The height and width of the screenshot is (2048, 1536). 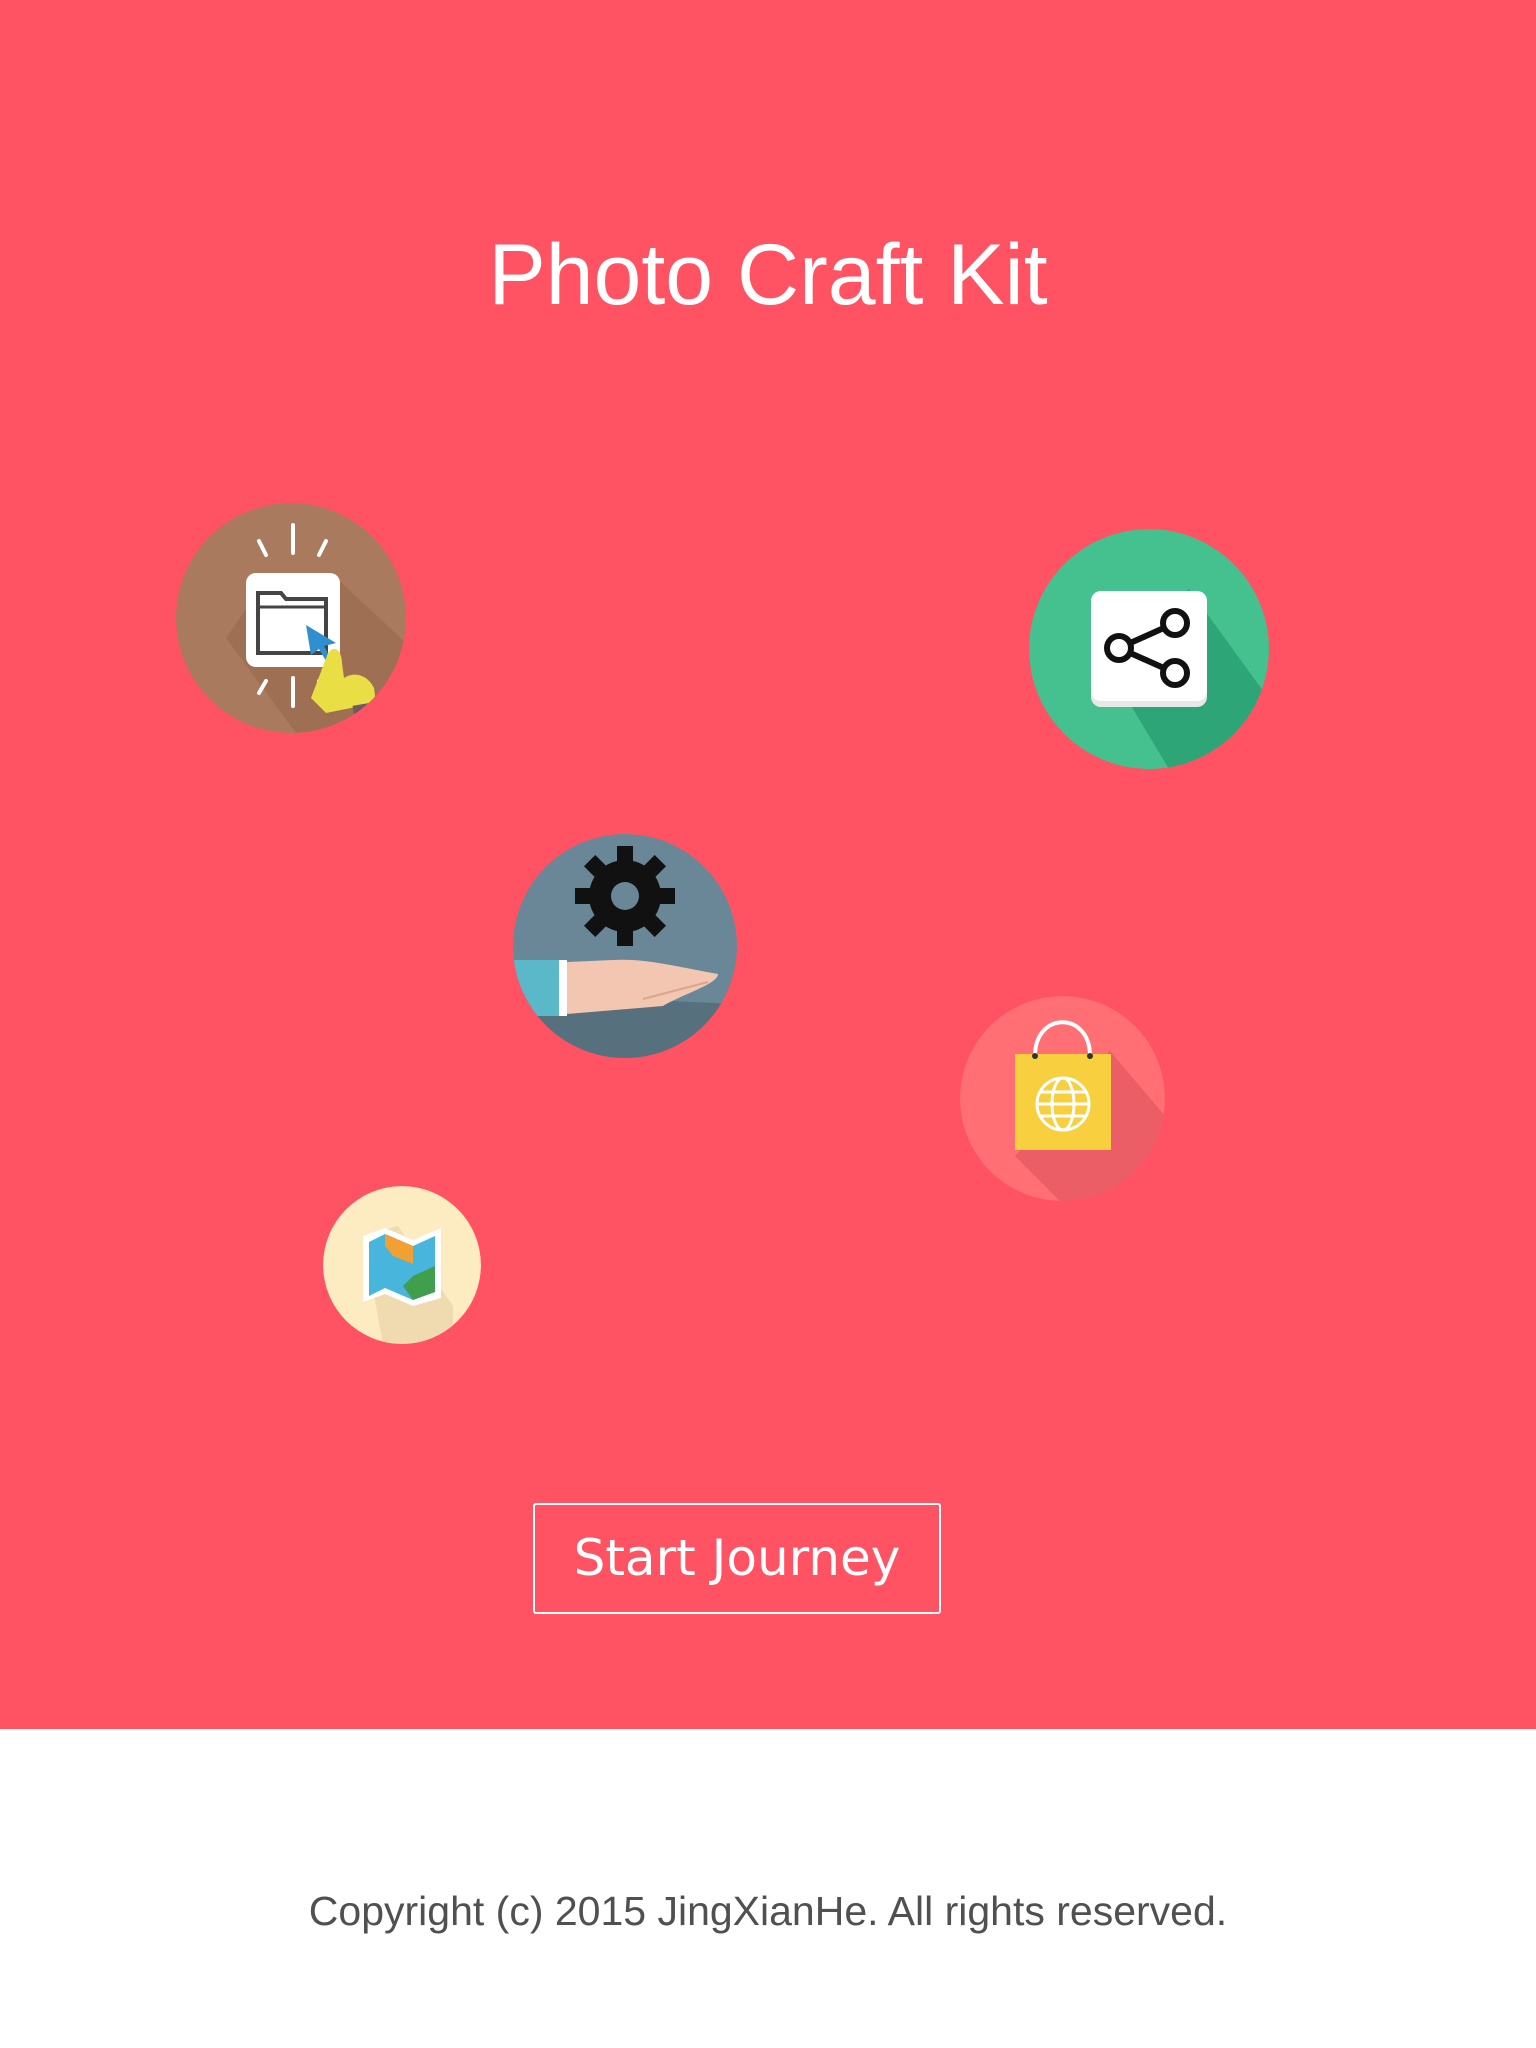 I want to click on gear-hand-icon, so click(x=625, y=946).